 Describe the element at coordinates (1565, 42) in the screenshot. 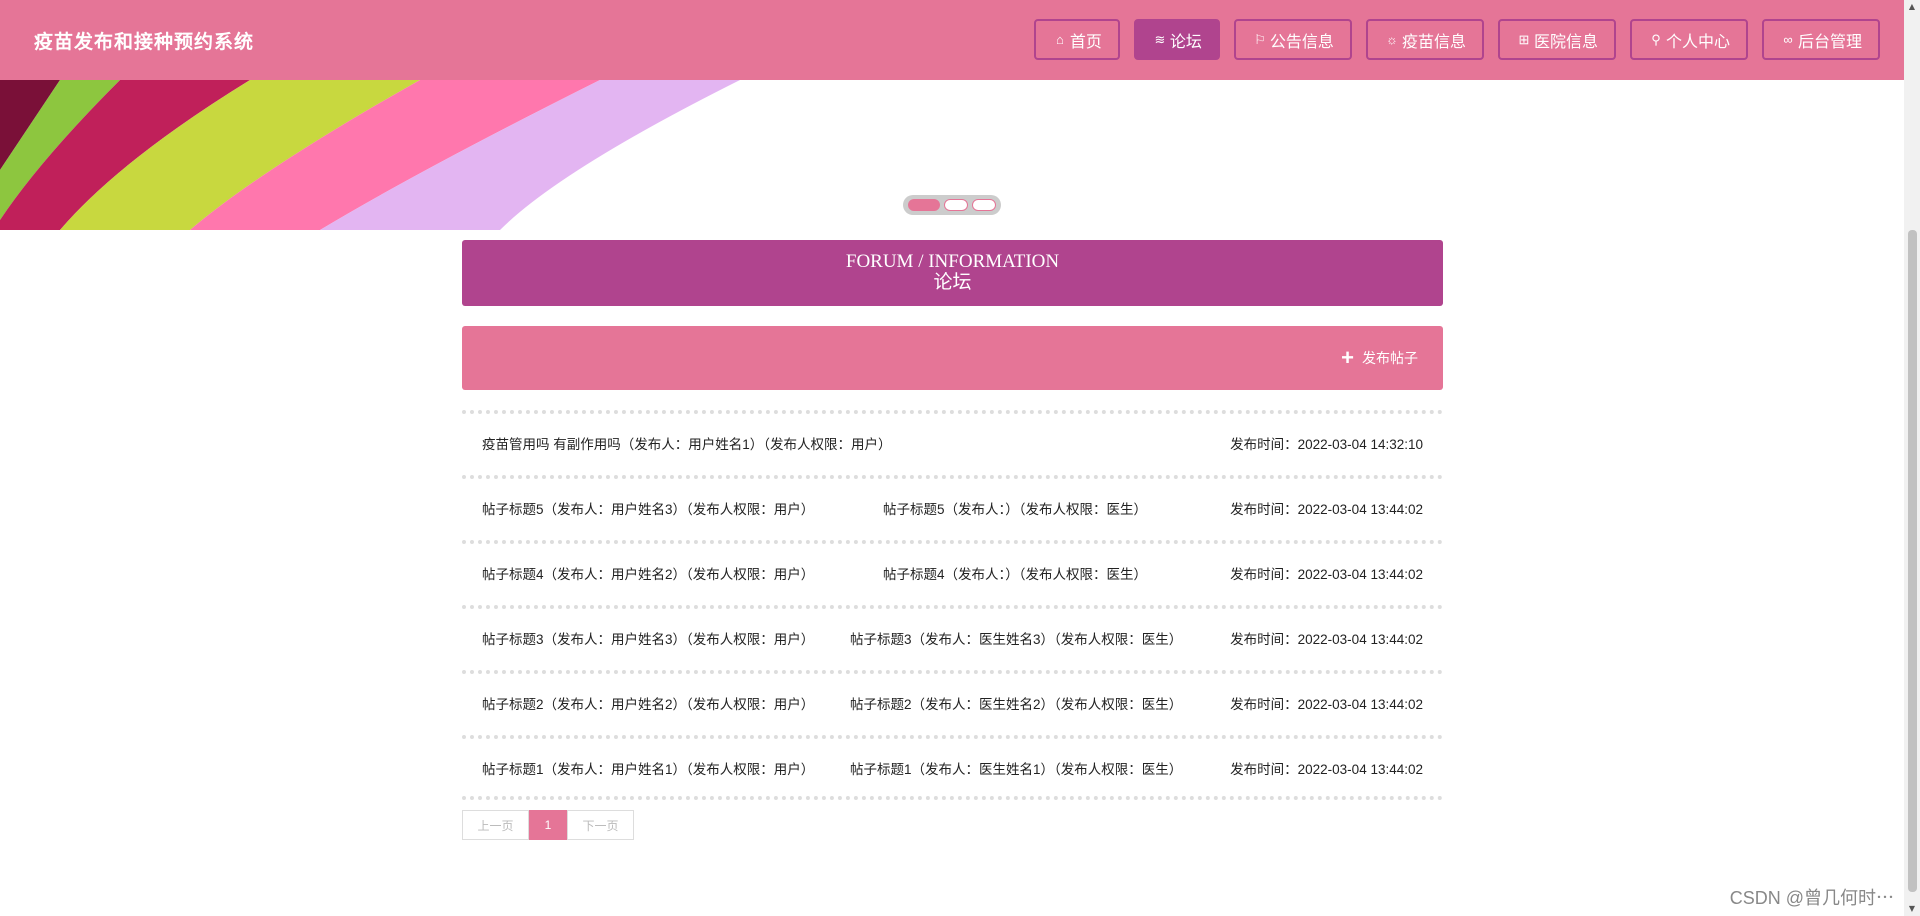

I see `nav-hospitals-label: 医院信息` at that location.